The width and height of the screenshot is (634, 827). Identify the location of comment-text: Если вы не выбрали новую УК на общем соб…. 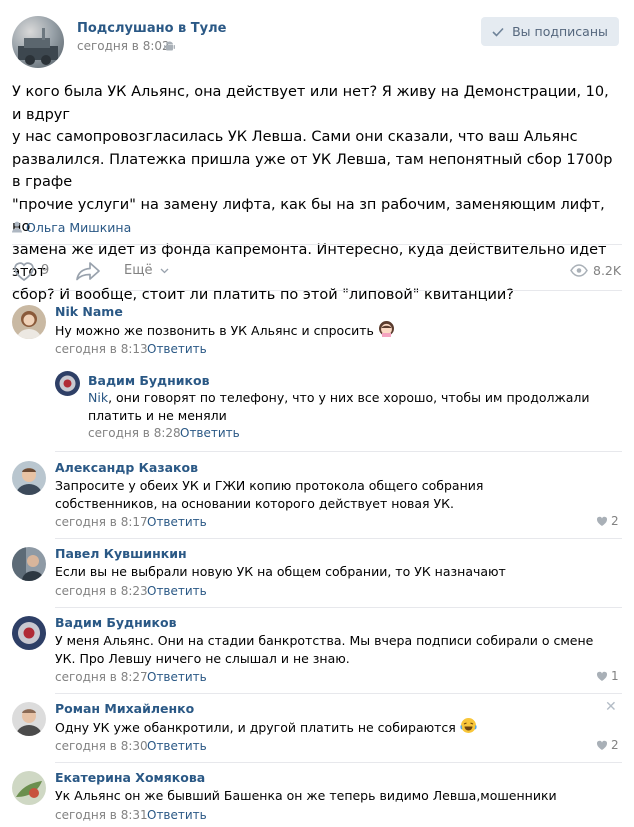
(280, 571).